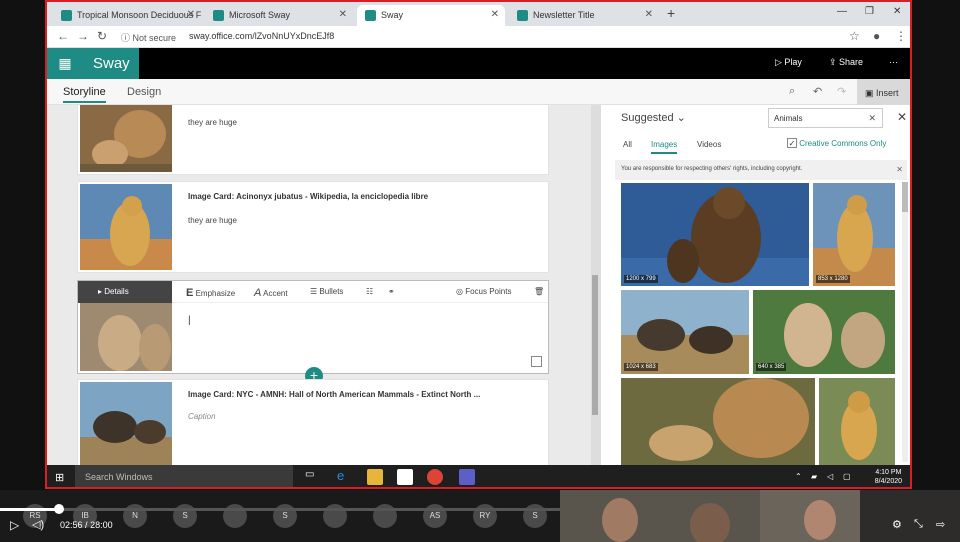 The height and width of the screenshot is (542, 960). I want to click on tab-design: Design, so click(144, 92).